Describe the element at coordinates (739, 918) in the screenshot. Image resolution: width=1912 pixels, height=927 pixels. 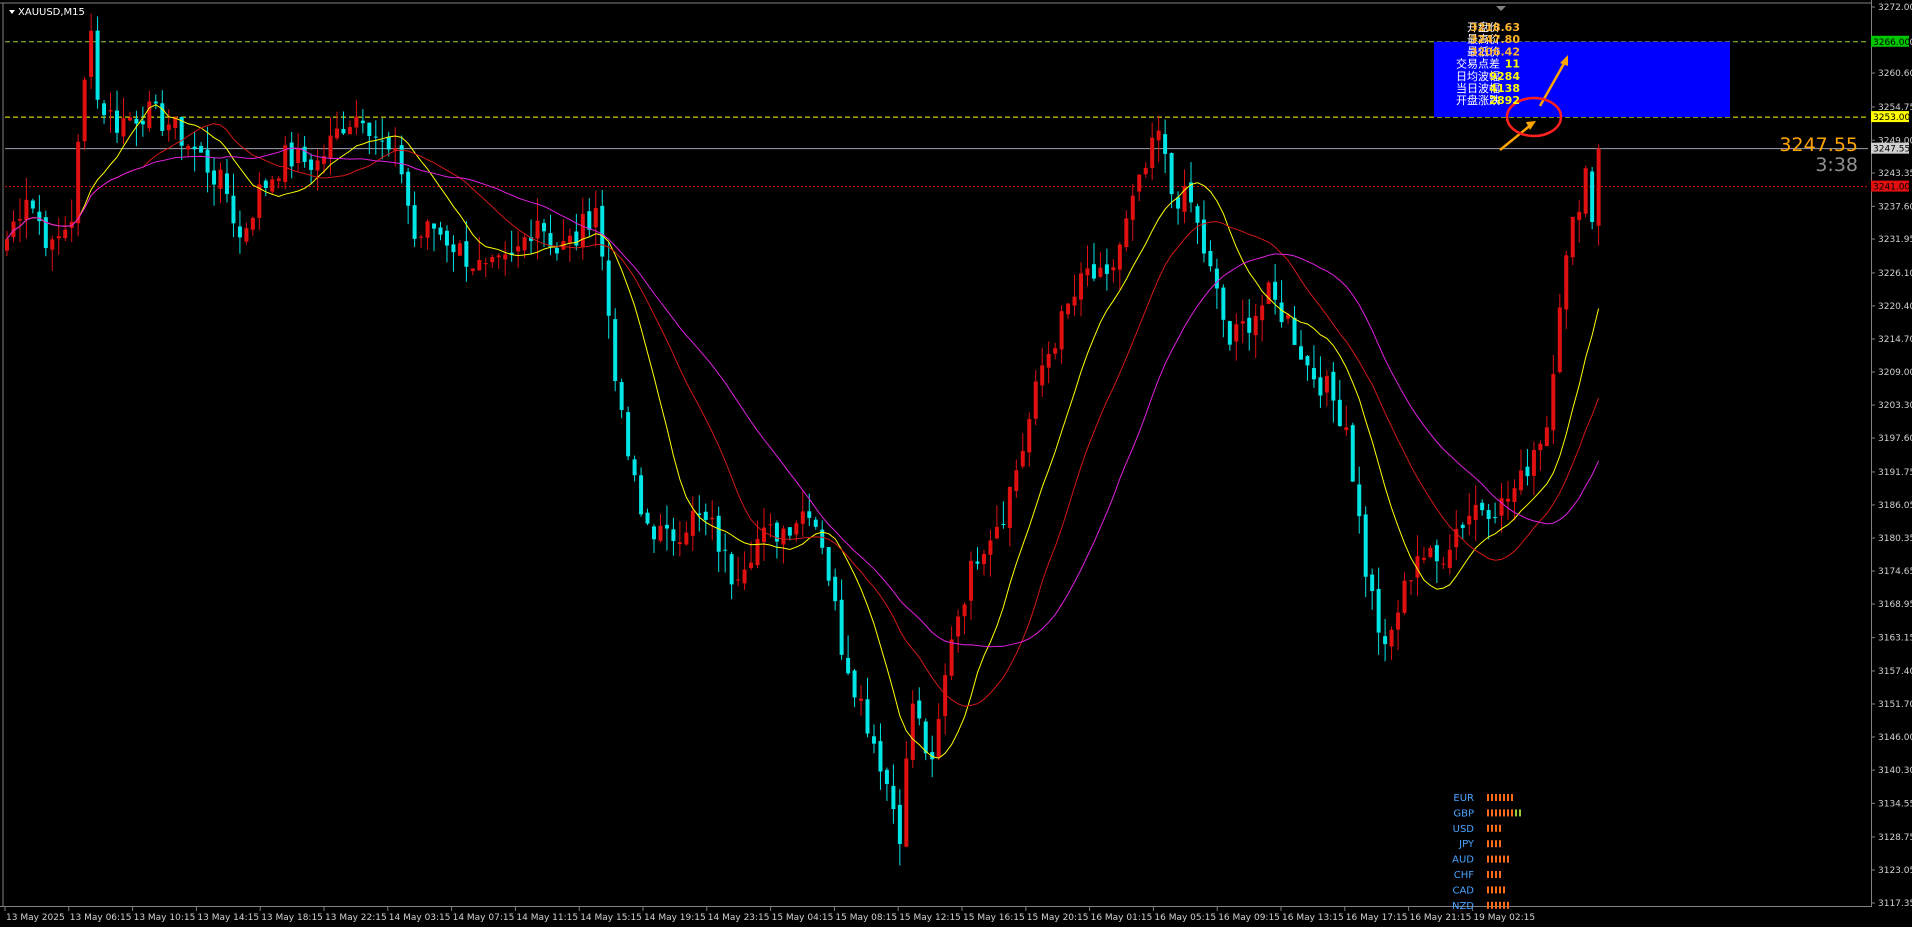
I see `time-tick-label: 14 May 23:15` at that location.